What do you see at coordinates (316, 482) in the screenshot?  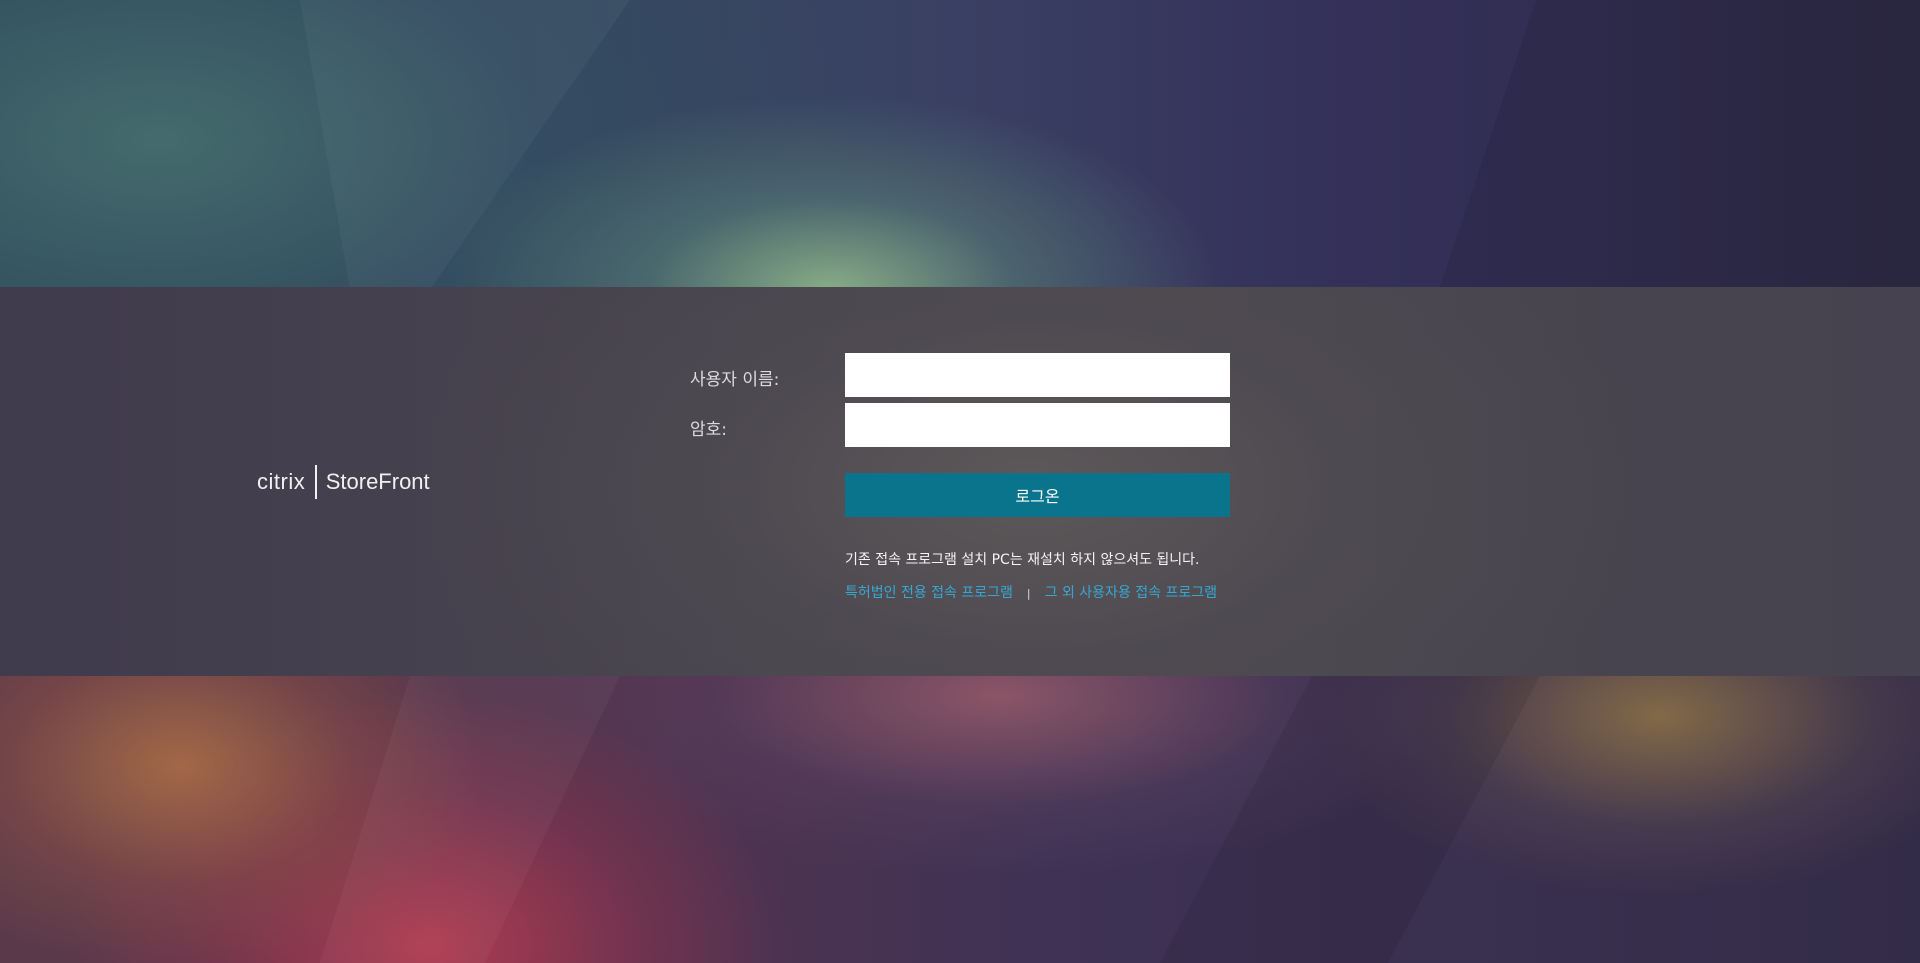 I see `logo-divider` at bounding box center [316, 482].